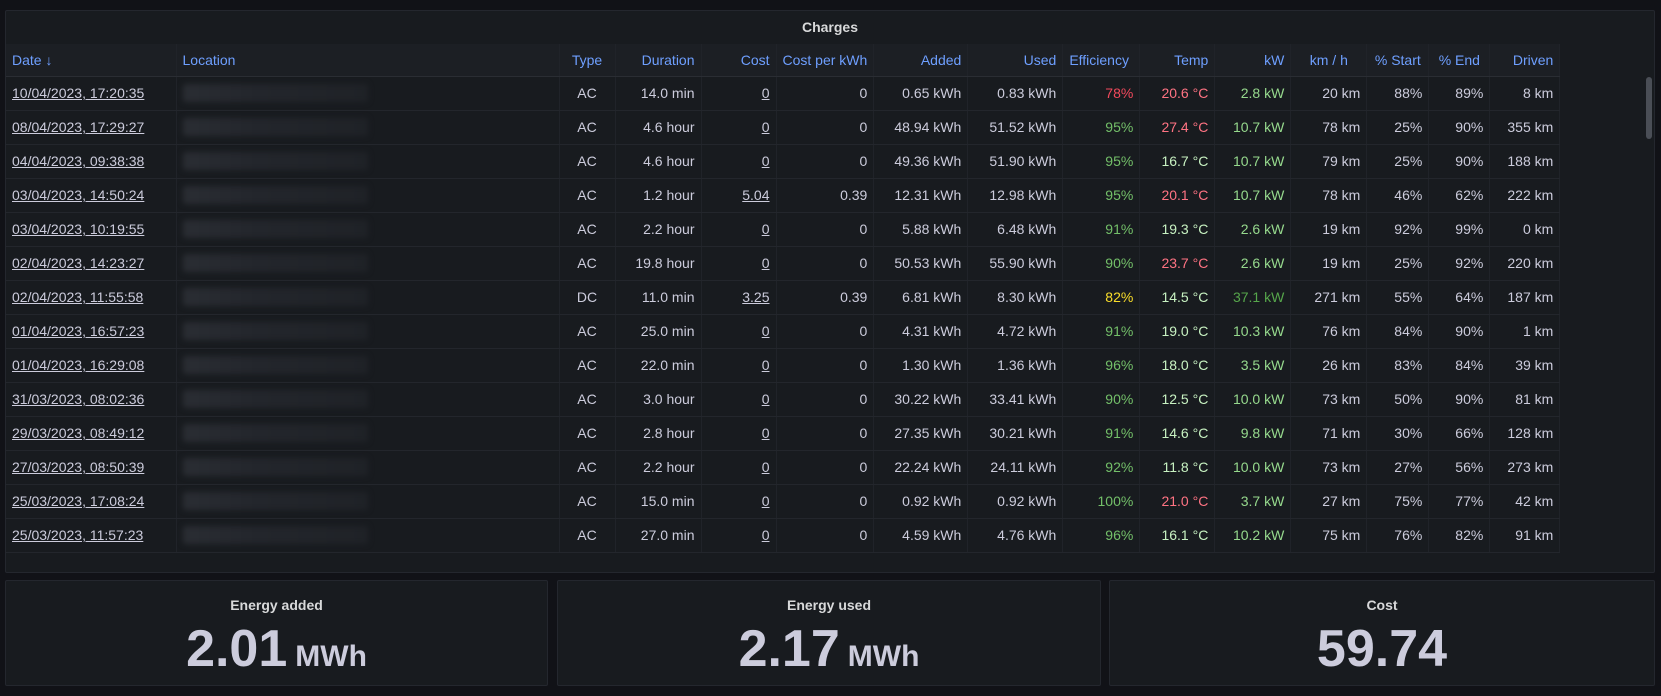  I want to click on column-header-kmh: km / h, so click(1329, 60).